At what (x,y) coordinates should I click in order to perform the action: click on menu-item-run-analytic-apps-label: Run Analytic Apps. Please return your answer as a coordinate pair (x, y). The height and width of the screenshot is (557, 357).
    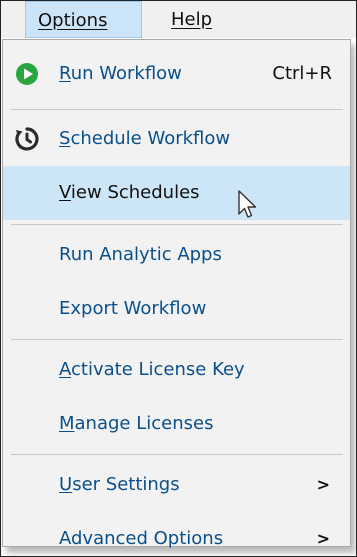
    Looking at the image, I should click on (140, 254).